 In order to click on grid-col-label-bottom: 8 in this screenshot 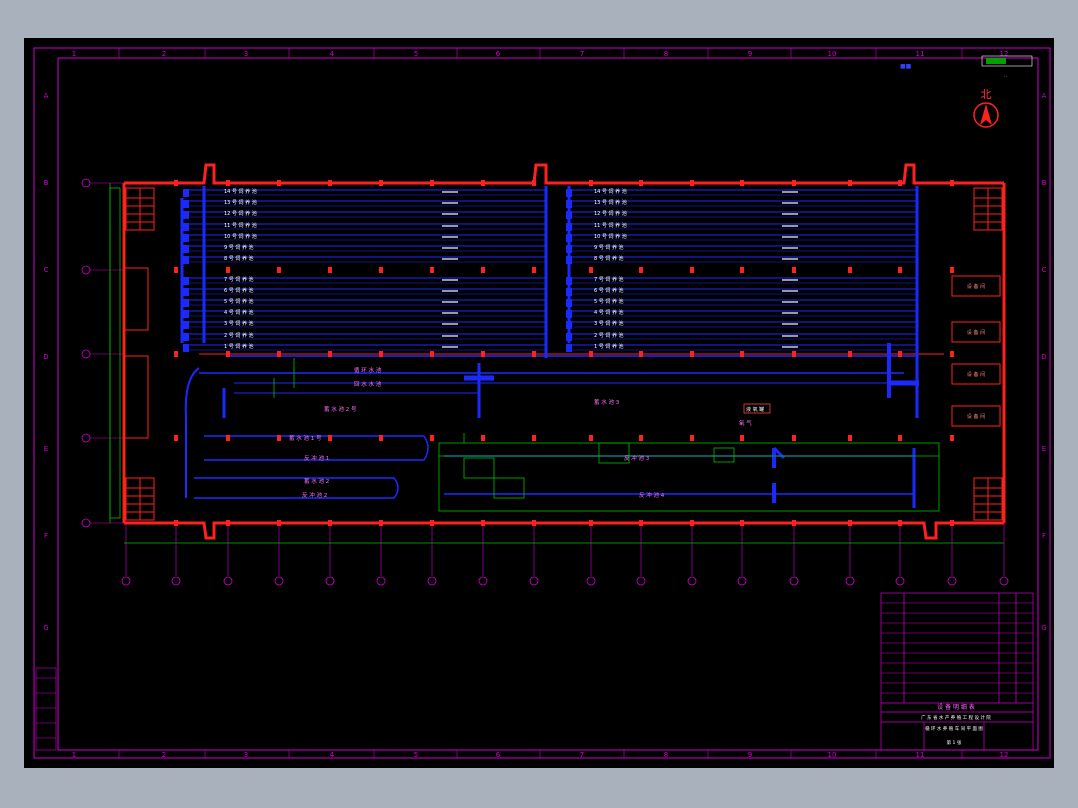, I will do `click(666, 755)`.